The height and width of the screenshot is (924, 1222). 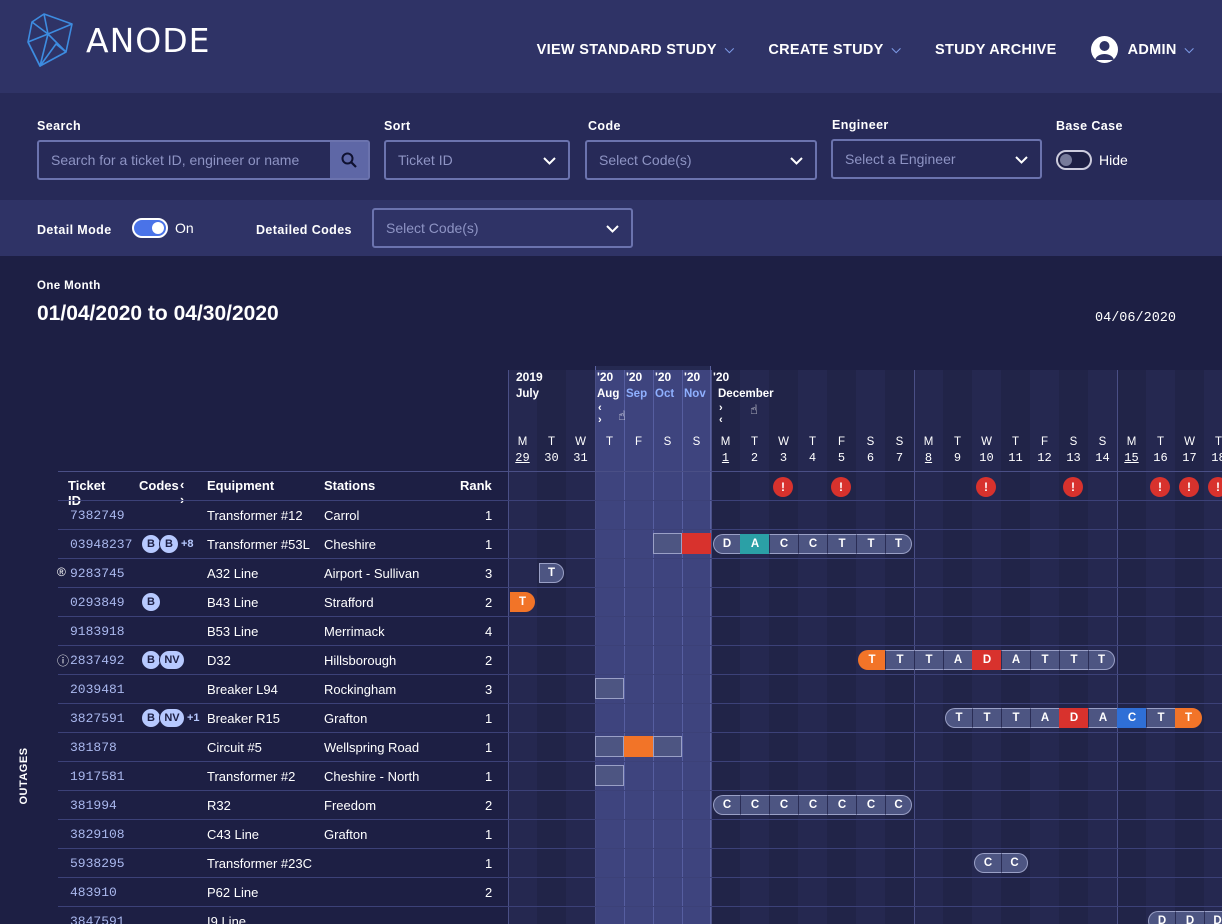 I want to click on month-name-label: Aug, so click(x=608, y=394).